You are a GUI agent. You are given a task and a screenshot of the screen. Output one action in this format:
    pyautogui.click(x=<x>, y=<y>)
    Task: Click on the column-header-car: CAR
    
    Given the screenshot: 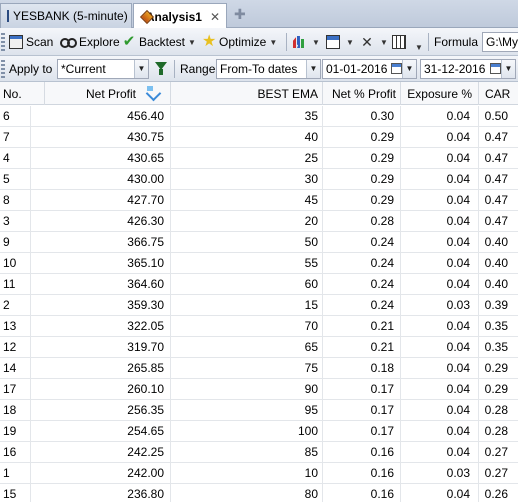 What is the action you would take?
    pyautogui.click(x=500, y=93)
    